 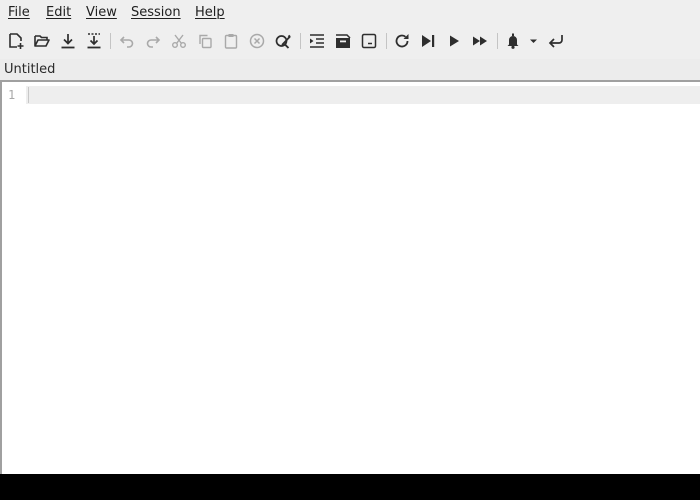 I want to click on play-icon, so click(x=454, y=41).